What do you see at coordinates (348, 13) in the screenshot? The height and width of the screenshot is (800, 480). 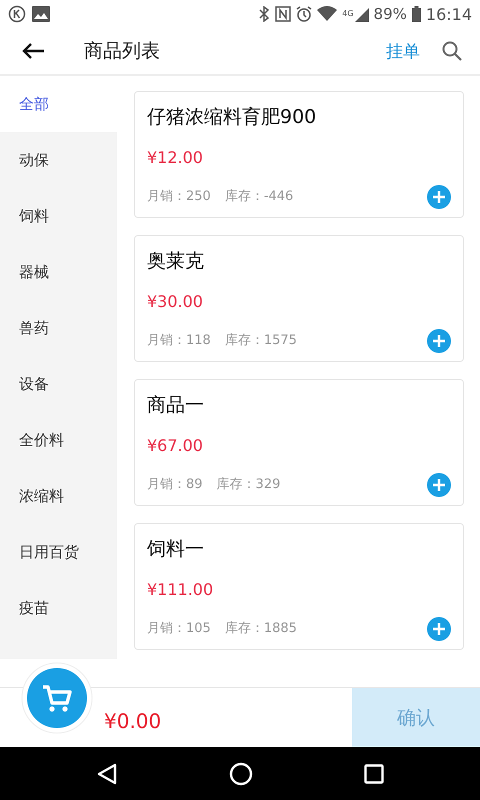 I see `network-label: 4G` at bounding box center [348, 13].